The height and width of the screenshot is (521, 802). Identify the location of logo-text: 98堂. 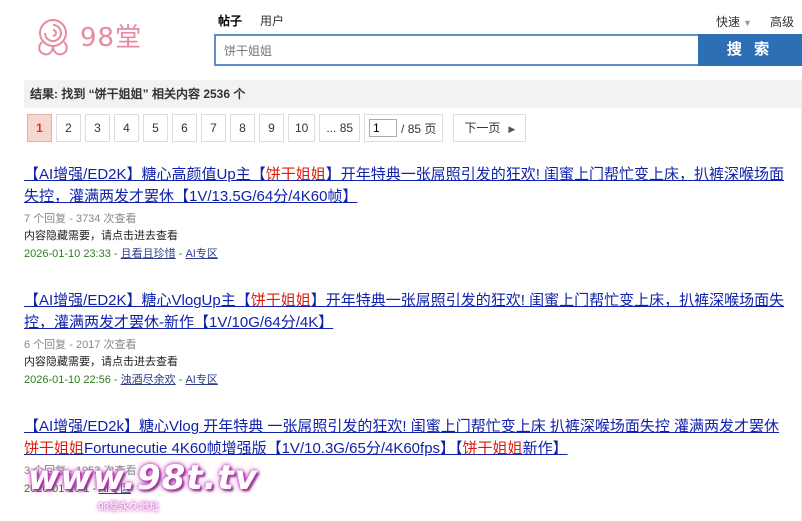
(111, 37).